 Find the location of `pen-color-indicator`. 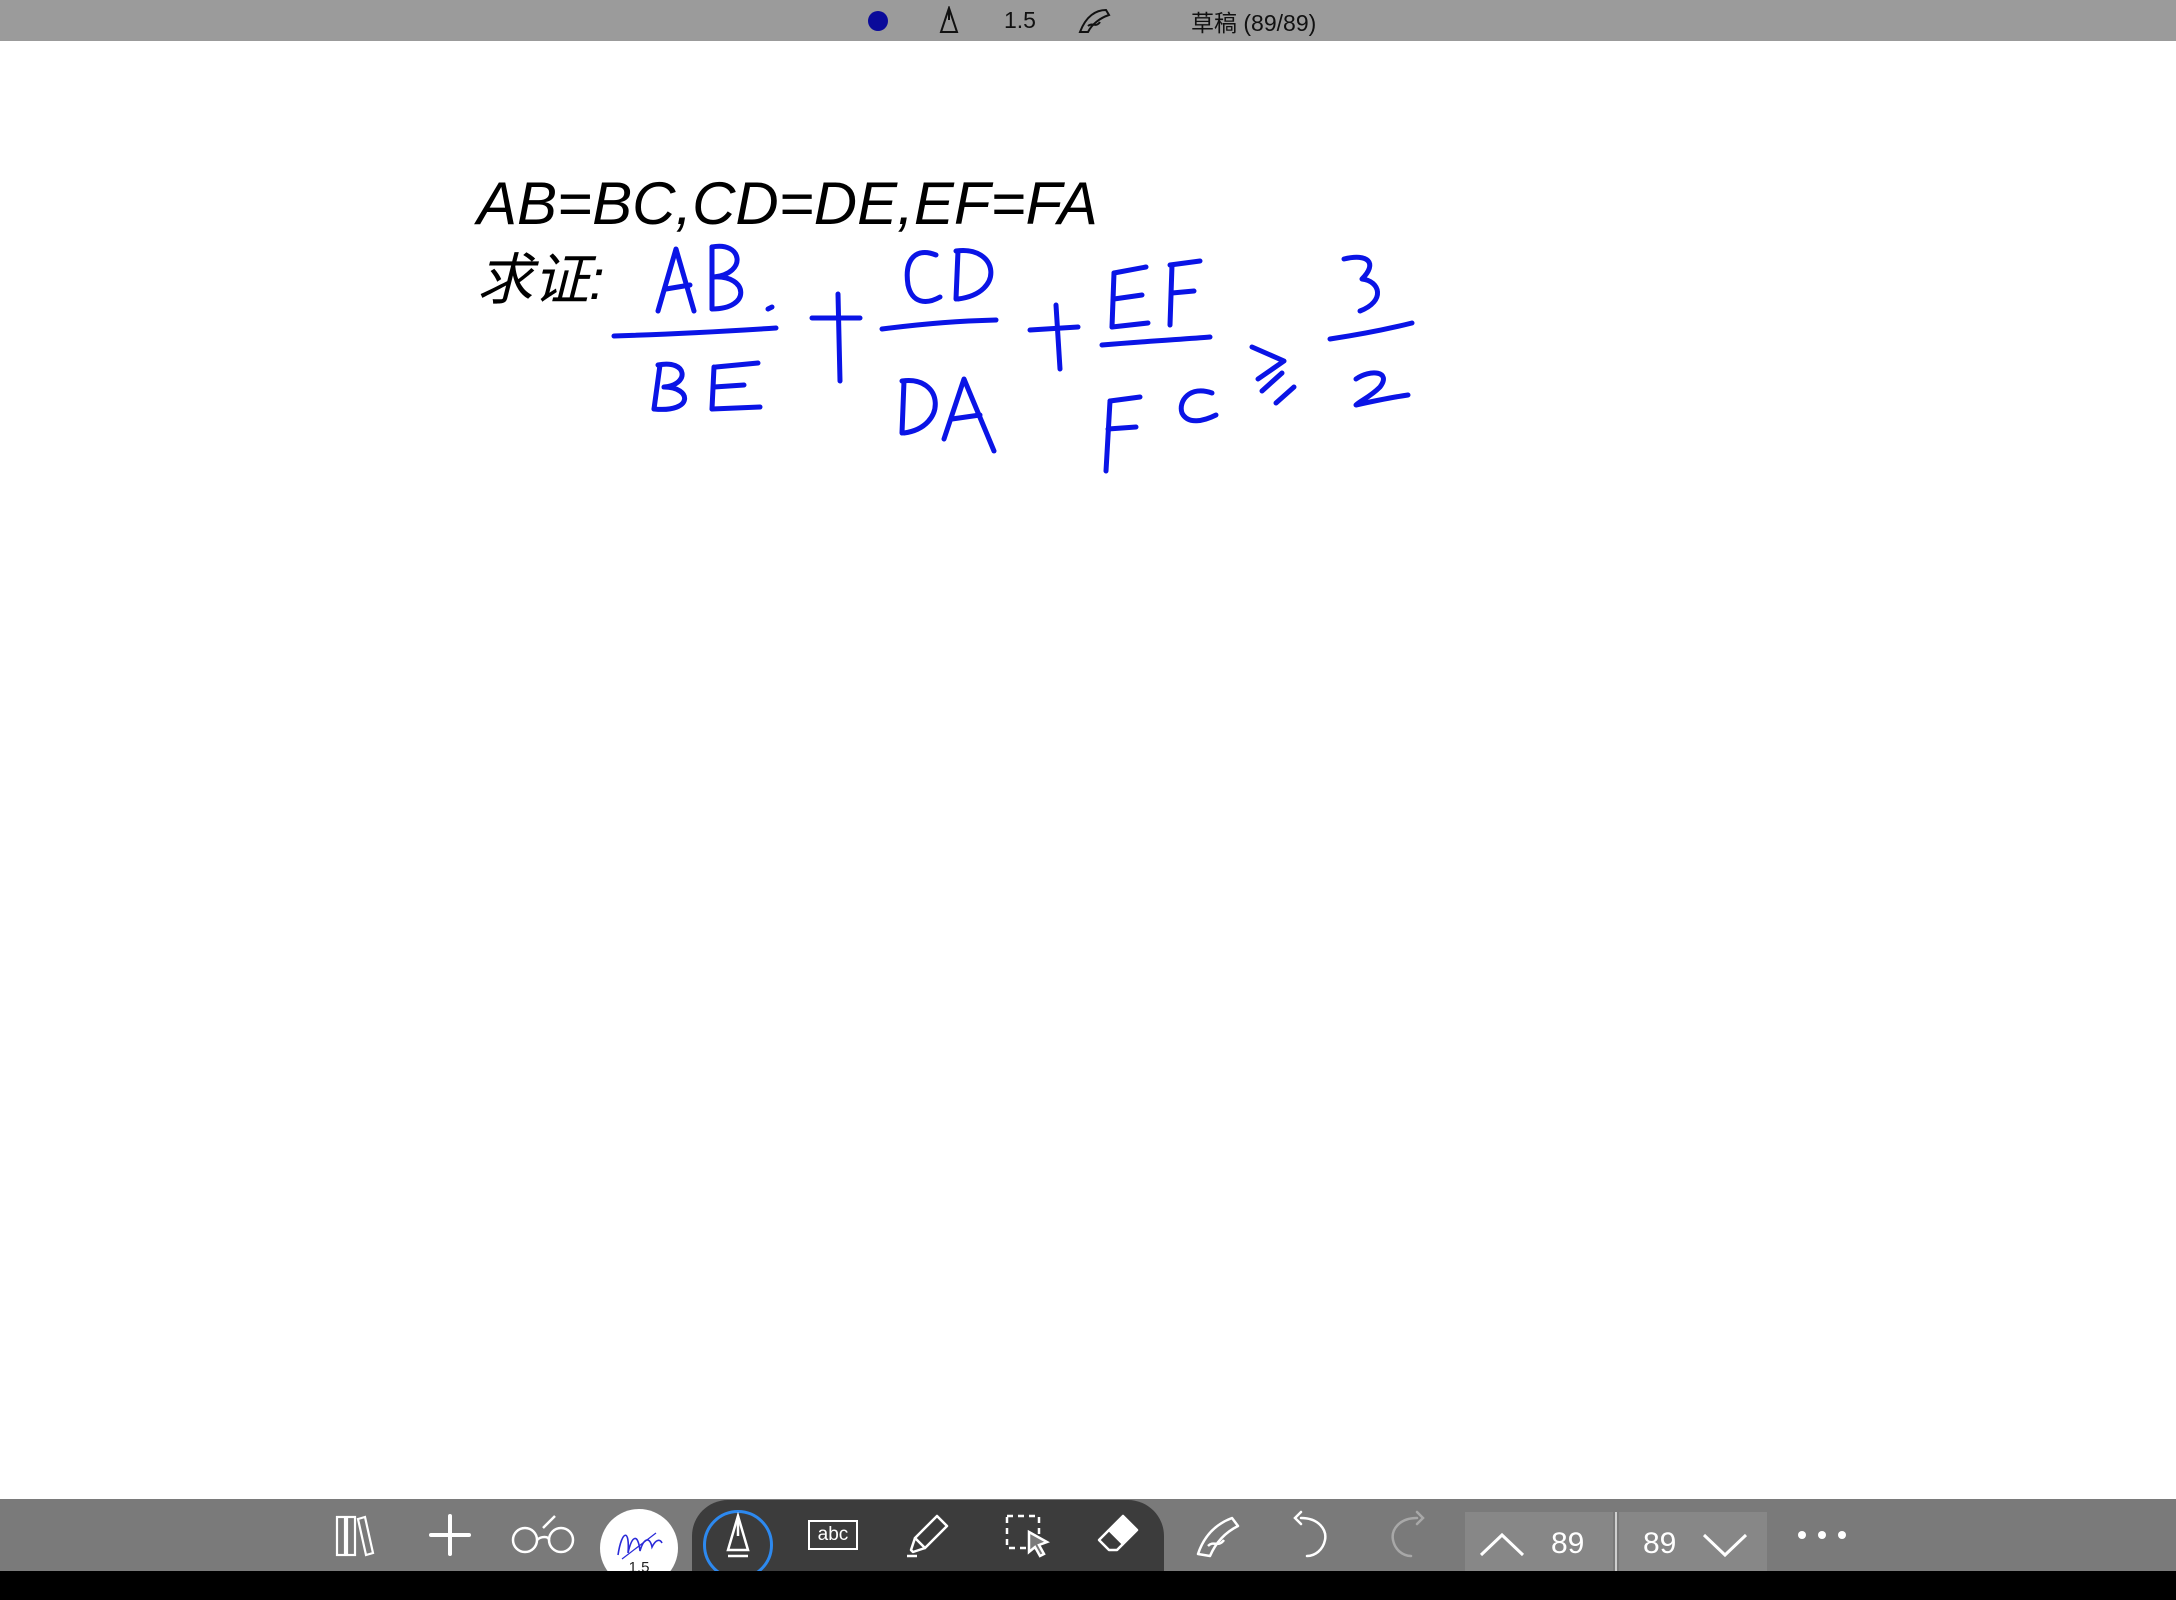

pen-color-indicator is located at coordinates (878, 20).